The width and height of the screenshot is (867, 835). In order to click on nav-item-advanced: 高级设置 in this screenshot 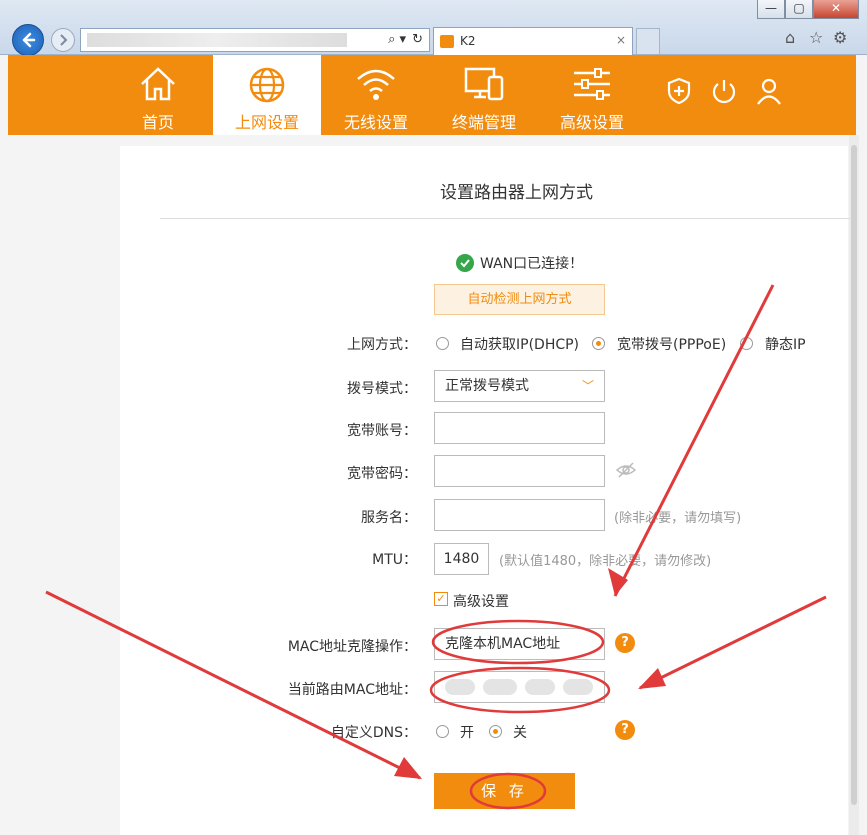, I will do `click(592, 95)`.